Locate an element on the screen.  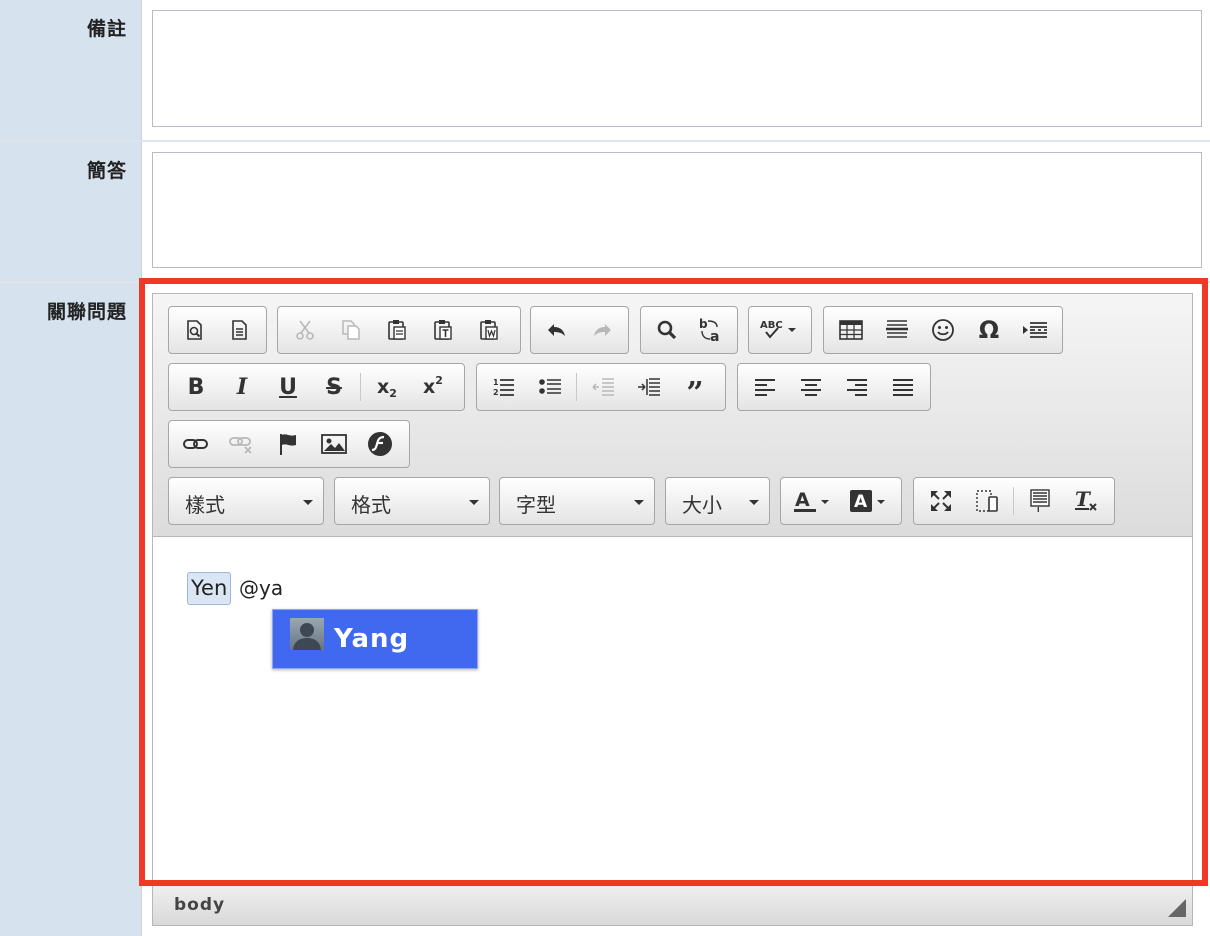
remove-format-icon: T is located at coordinates (1086, 501).